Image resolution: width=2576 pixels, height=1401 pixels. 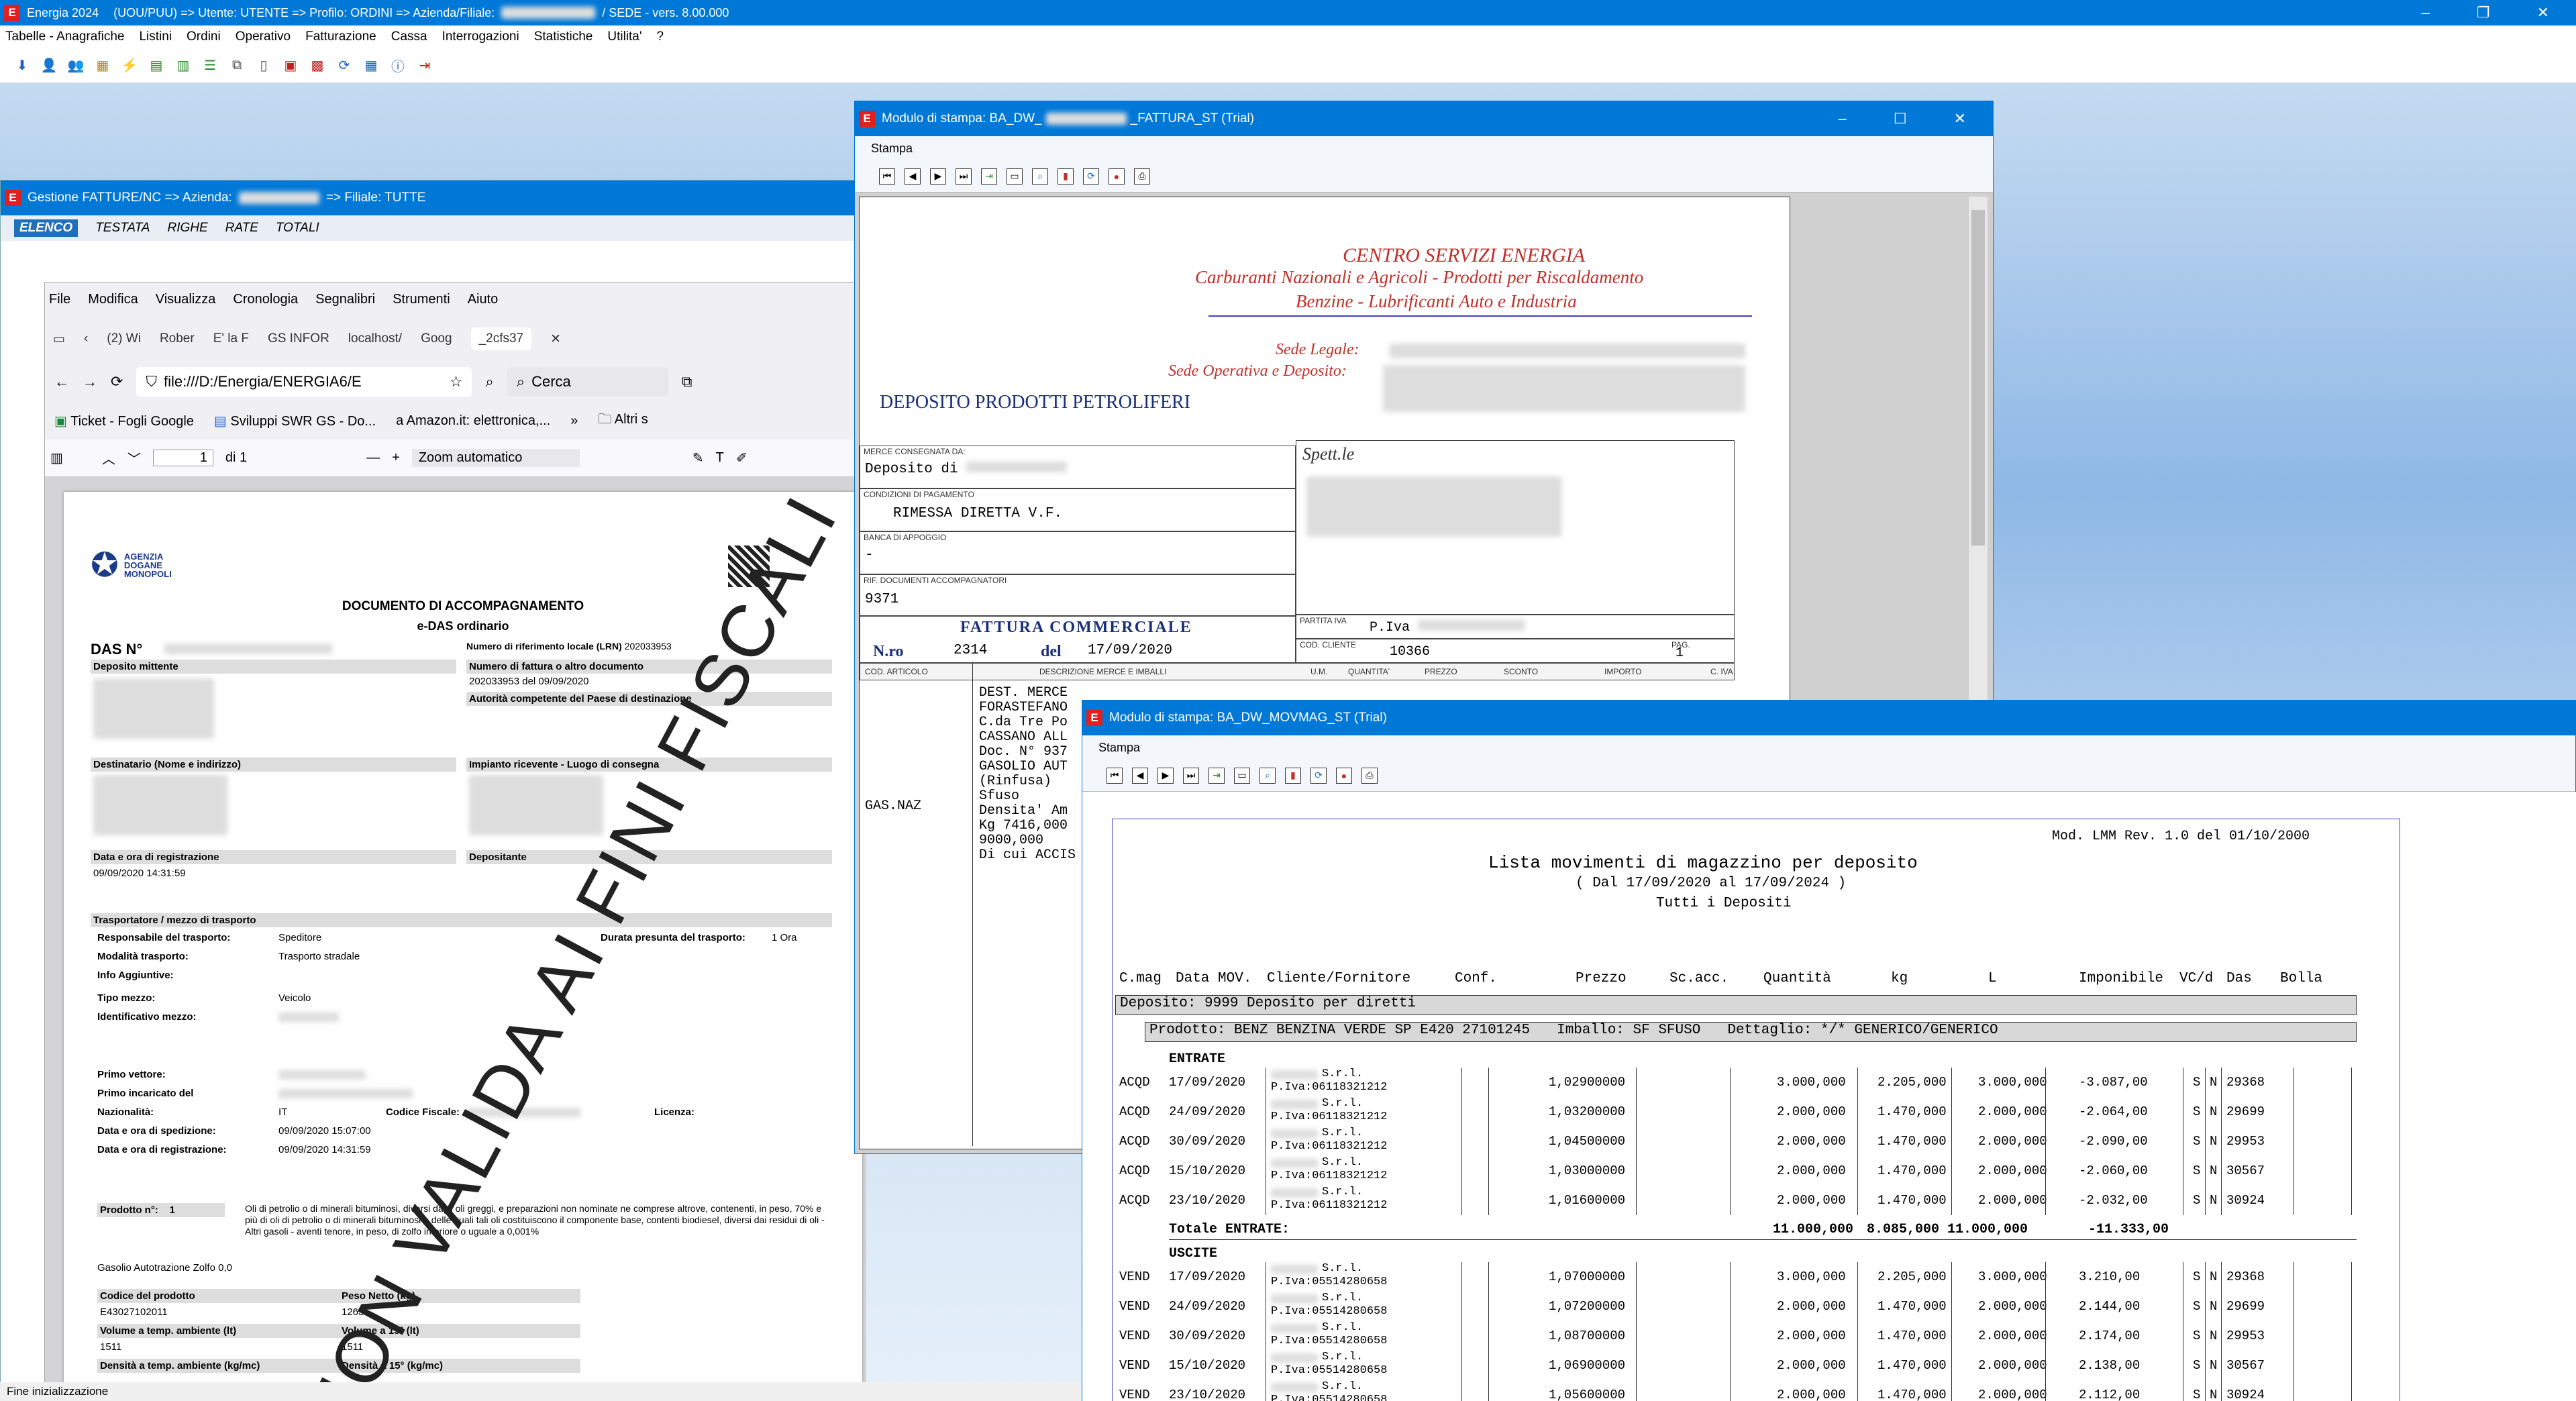 What do you see at coordinates (501, 338) in the screenshot?
I see `browser-tab-active: _2cfs37` at bounding box center [501, 338].